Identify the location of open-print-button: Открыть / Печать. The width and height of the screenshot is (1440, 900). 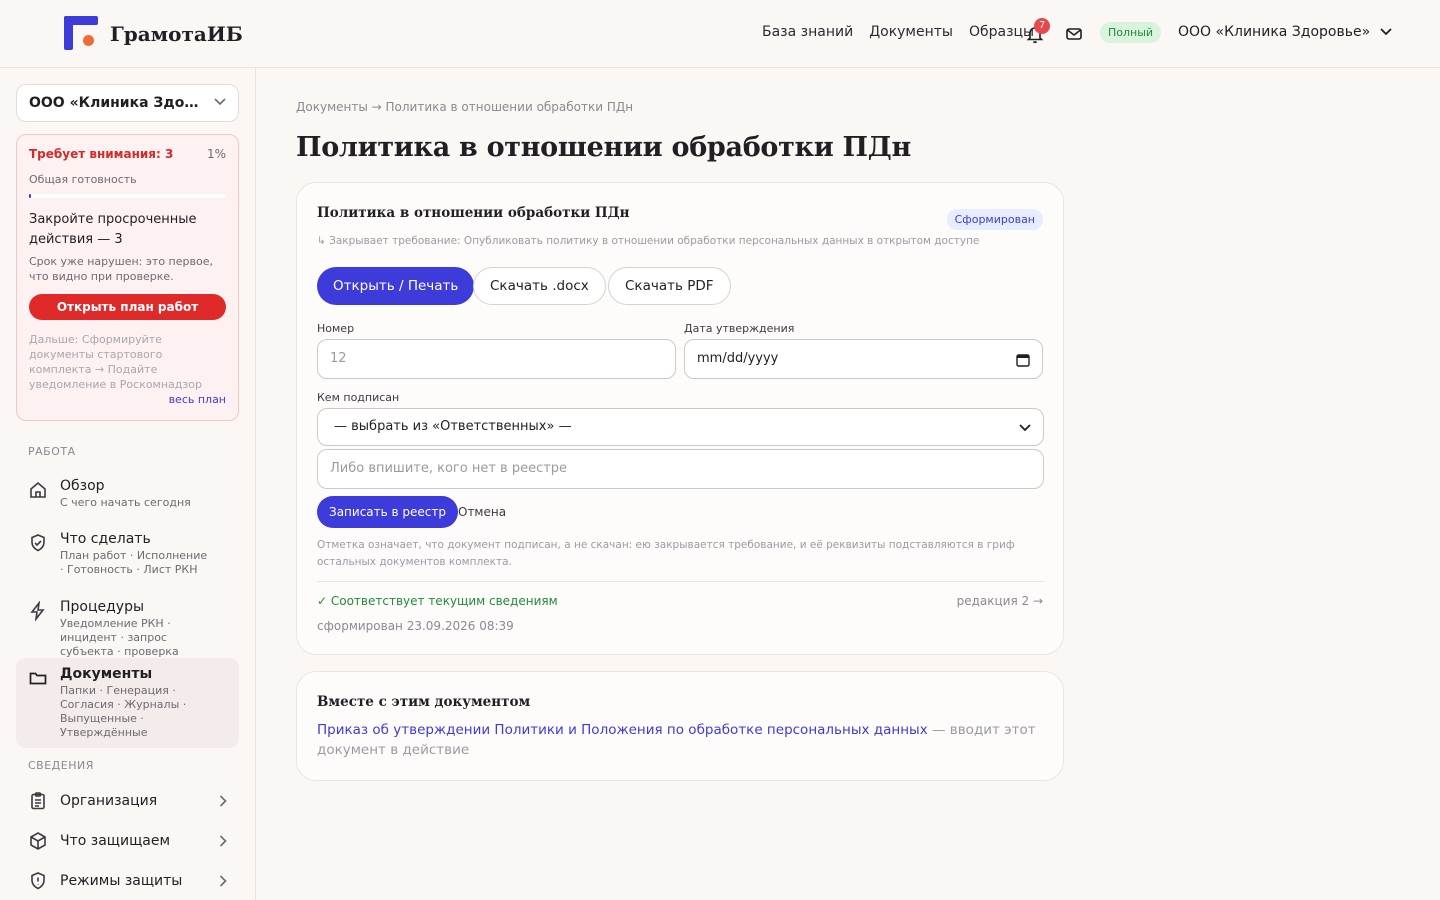
(396, 286).